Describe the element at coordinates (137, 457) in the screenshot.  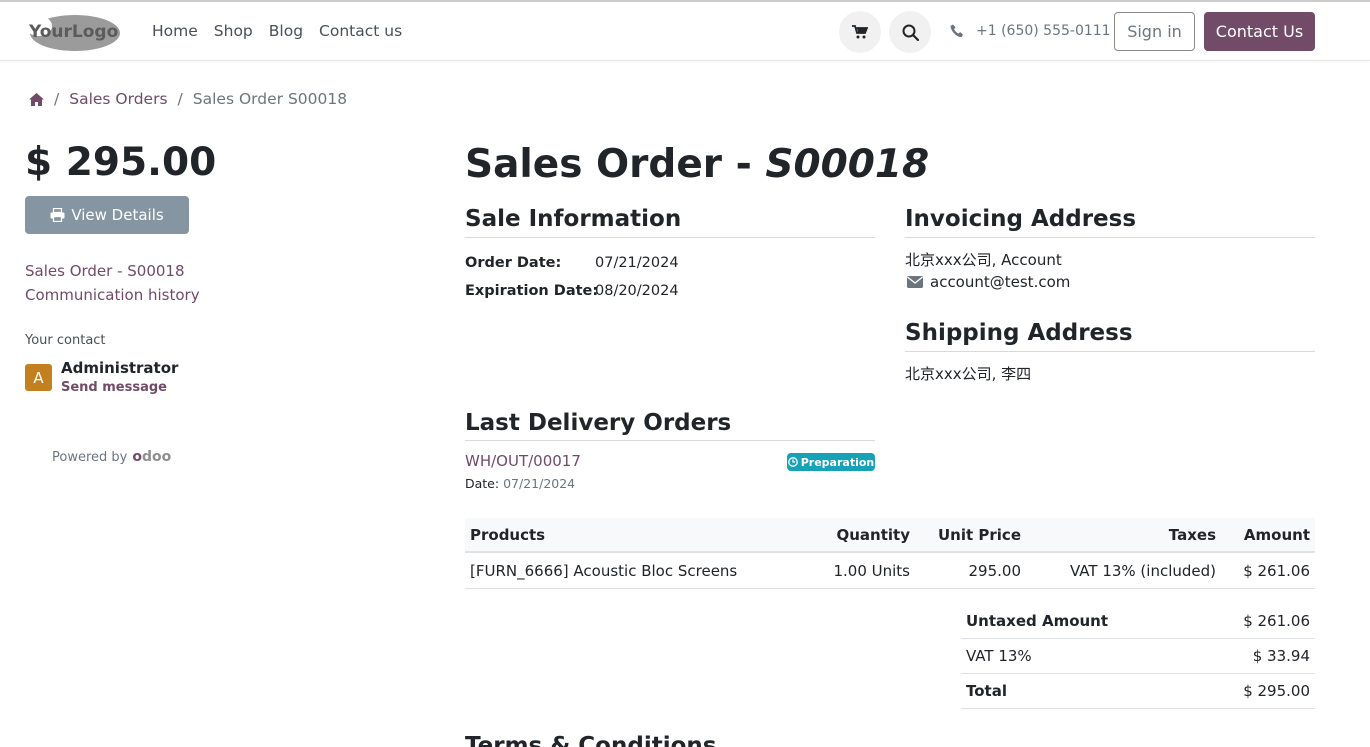
I see `odoo-logo-accent: o` at that location.